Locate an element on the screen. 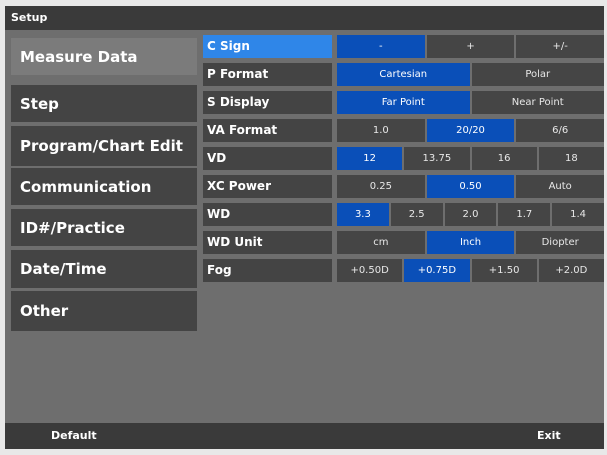  setting-row-va-format: VA Format 1.0 20/20 6/6 is located at coordinates (404, 130).